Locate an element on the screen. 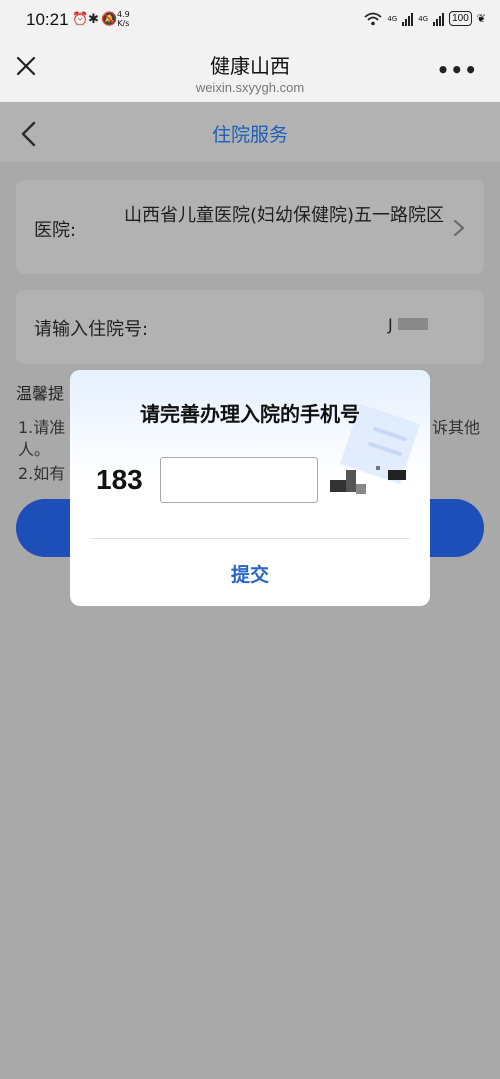  alarm-icon: ⏰ is located at coordinates (80, 19).